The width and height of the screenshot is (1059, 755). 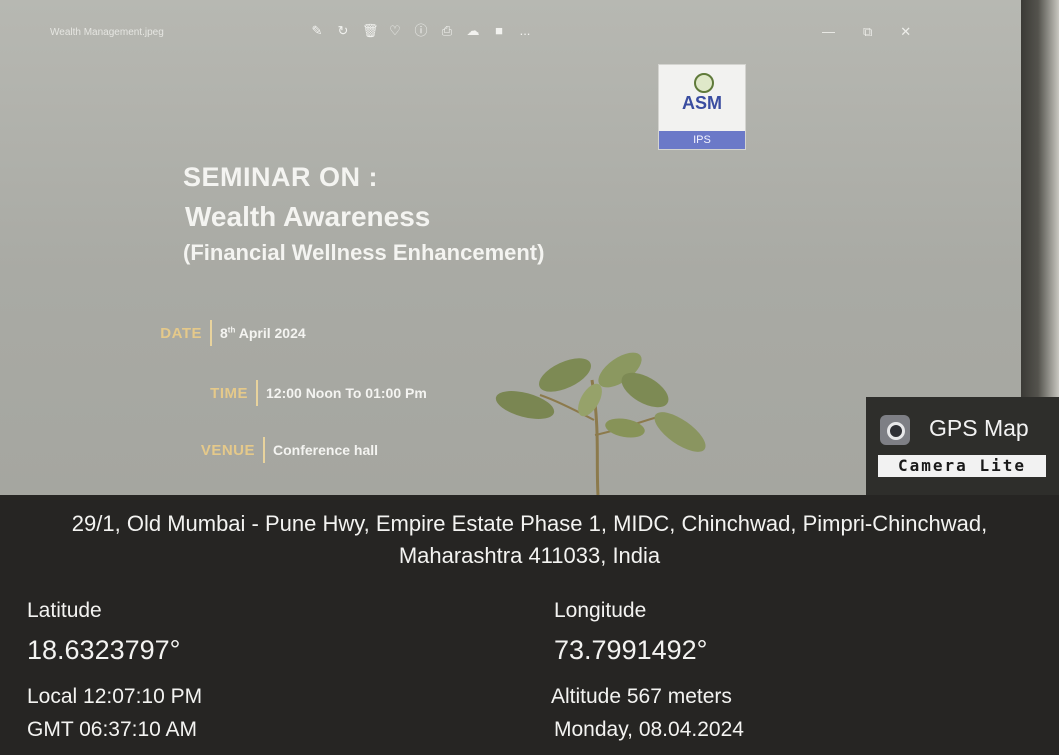 What do you see at coordinates (702, 103) in the screenshot?
I see `logo-text: ASM` at bounding box center [702, 103].